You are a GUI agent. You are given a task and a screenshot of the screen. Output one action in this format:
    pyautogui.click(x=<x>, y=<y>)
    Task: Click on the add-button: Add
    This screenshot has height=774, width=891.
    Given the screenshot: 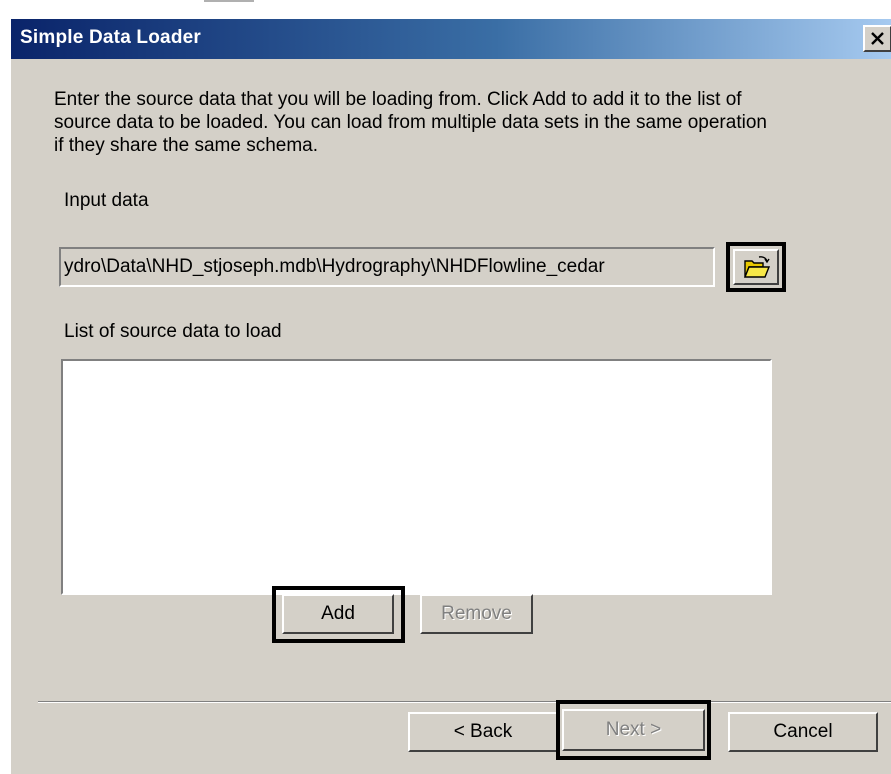 What is the action you would take?
    pyautogui.click(x=338, y=614)
    